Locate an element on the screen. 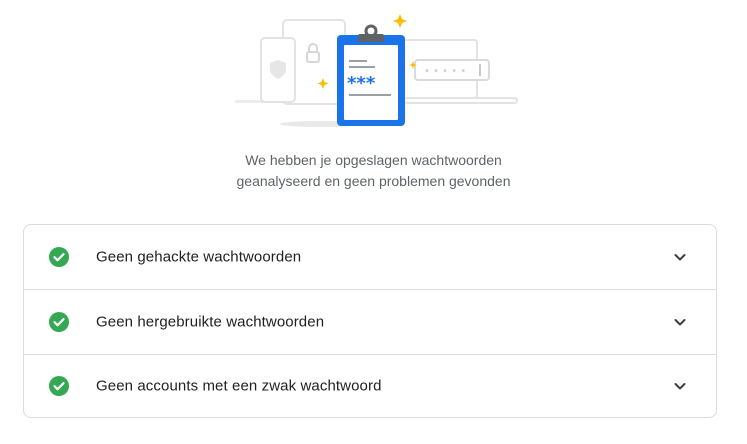 The width and height of the screenshot is (747, 444). summary-line-1: We hebben je opgeslagen wachtwoorden is located at coordinates (373, 160).